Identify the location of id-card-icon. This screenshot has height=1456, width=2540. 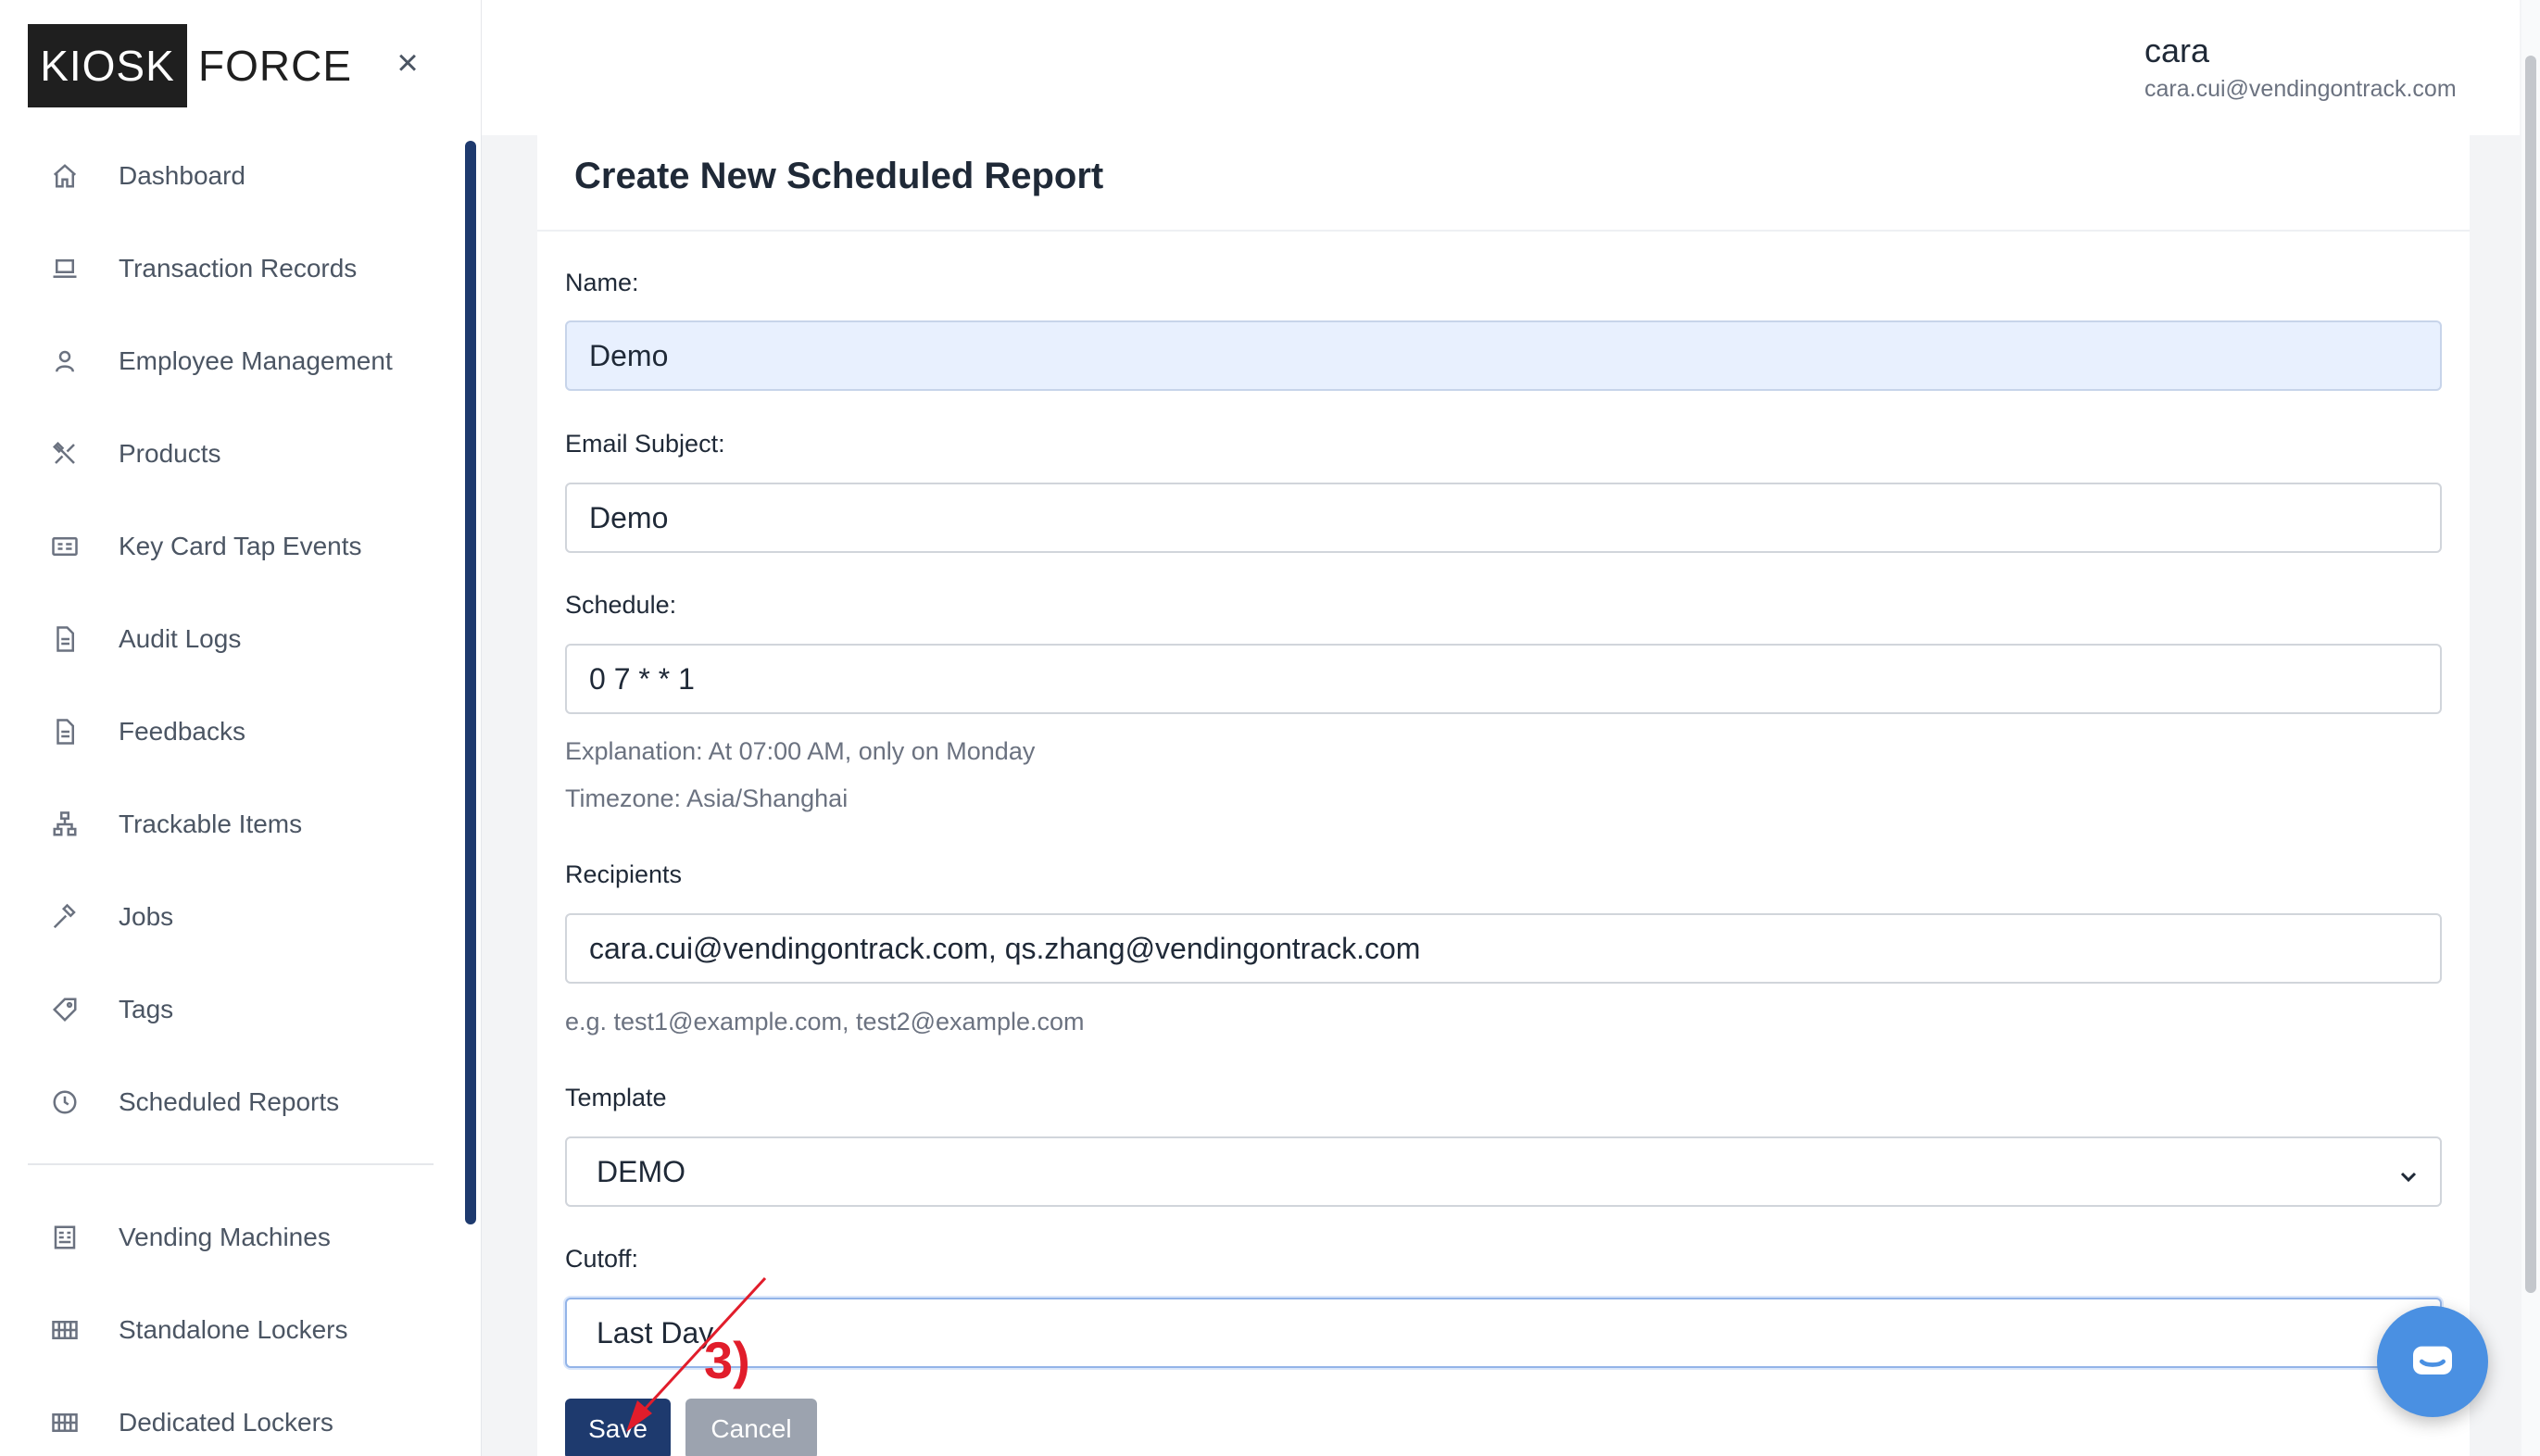
(65, 546).